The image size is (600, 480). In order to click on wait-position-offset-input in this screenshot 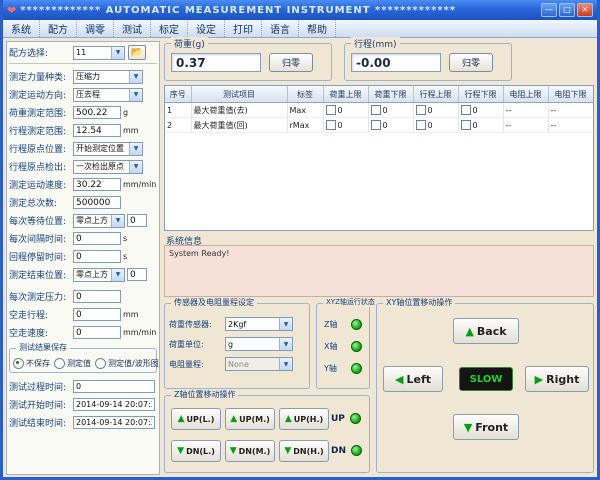, I will do `click(137, 220)`.